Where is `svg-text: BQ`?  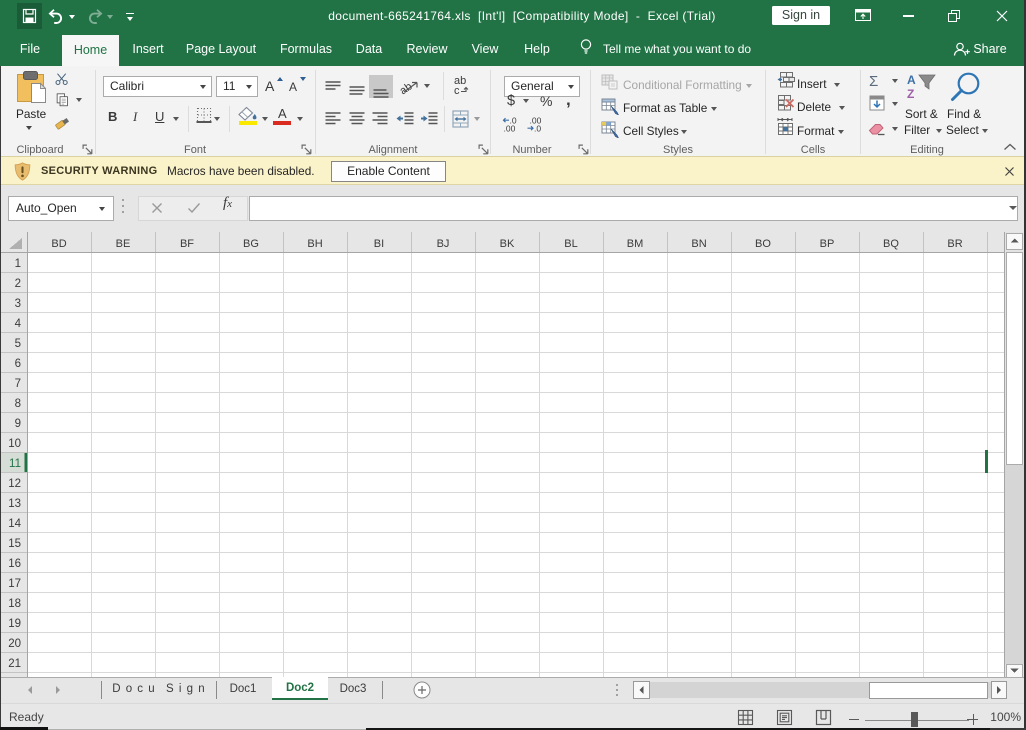
svg-text: BQ is located at coordinates (891, 244).